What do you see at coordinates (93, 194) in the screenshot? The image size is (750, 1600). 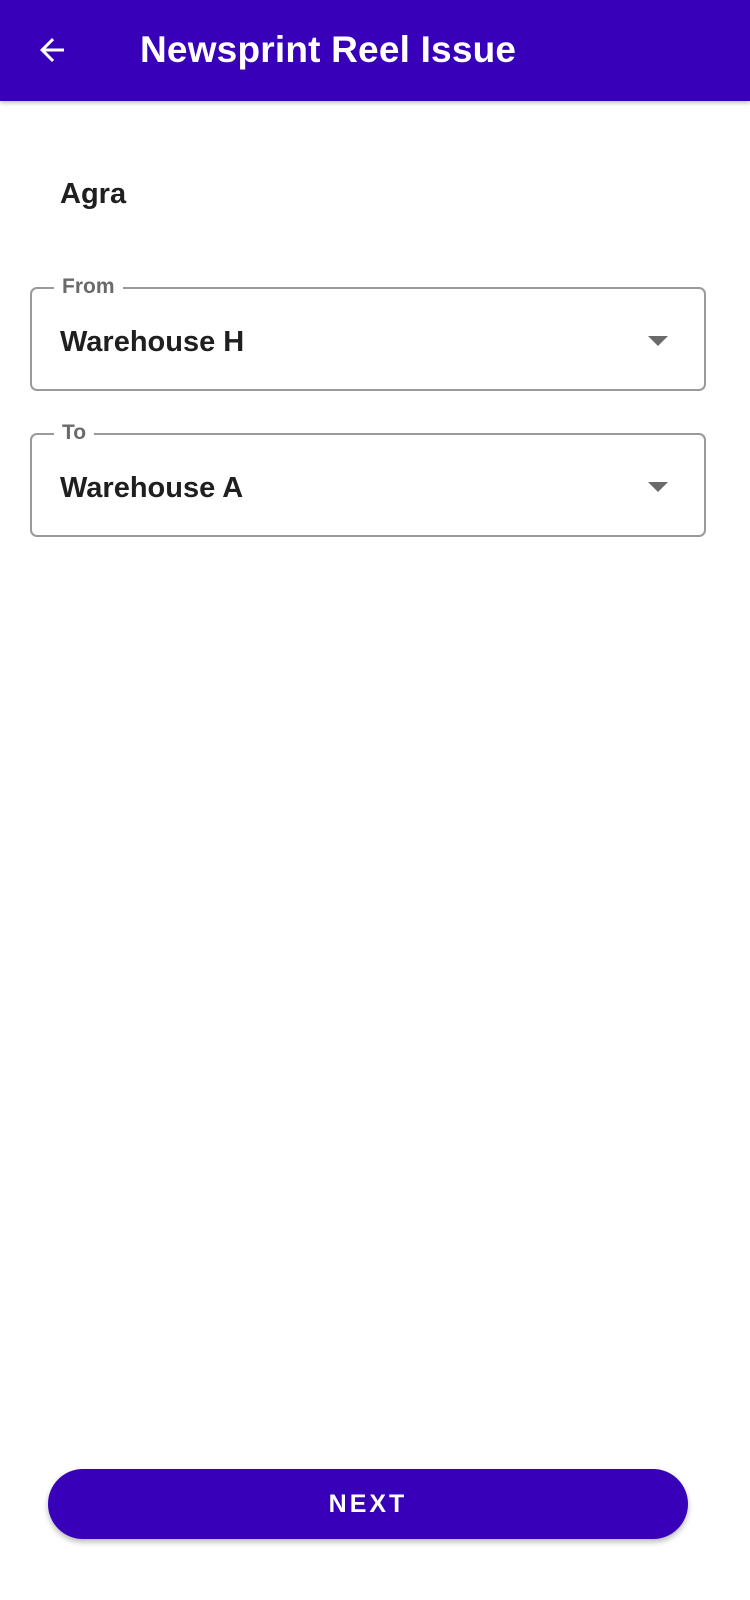 I see `location-label: Agra` at bounding box center [93, 194].